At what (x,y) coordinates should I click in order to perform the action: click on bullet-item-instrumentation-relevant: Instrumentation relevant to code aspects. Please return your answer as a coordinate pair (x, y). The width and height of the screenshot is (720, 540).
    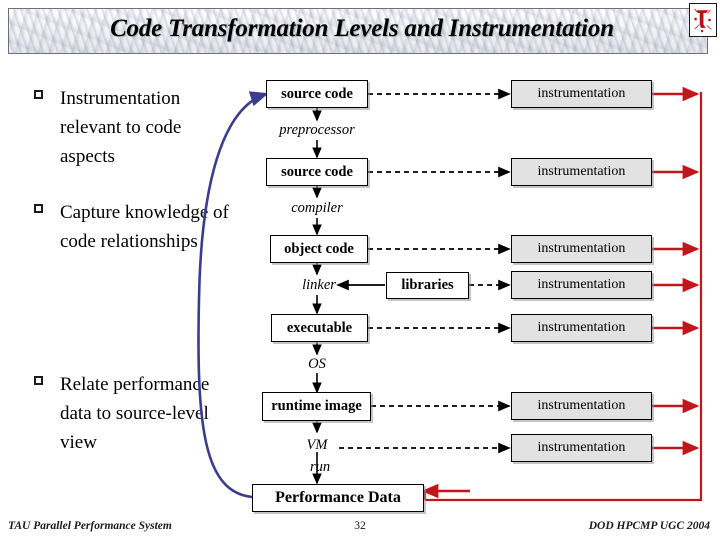
    Looking at the image, I should click on (134, 127).